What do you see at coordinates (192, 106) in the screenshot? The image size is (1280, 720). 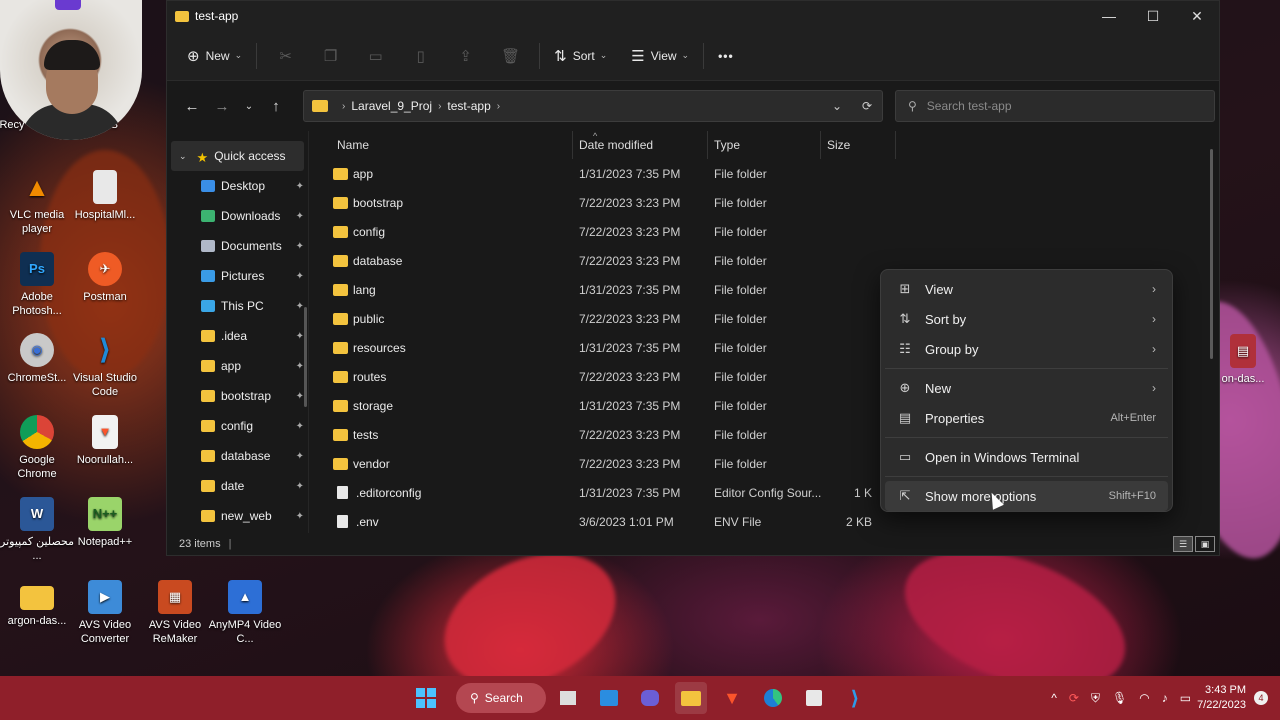 I see `back-button: ←` at bounding box center [192, 106].